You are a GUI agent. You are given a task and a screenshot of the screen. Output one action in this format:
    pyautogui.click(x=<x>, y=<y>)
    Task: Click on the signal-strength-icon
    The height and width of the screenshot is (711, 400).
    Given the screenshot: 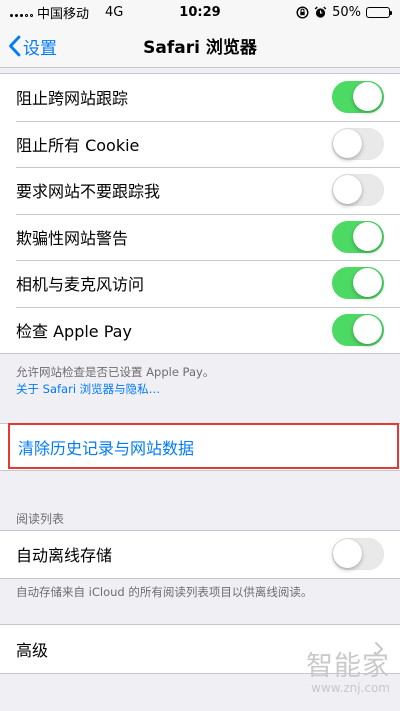 What is the action you would take?
    pyautogui.click(x=21, y=12)
    